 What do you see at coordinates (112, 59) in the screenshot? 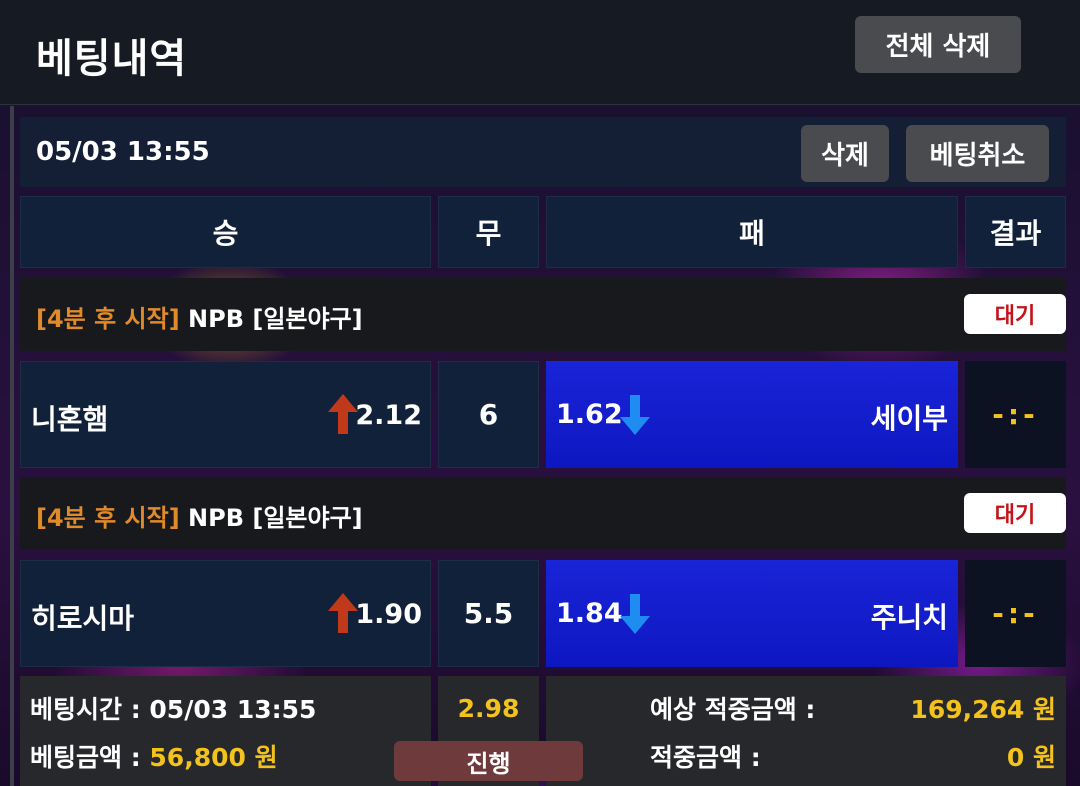
I see `page-title: 베팅내역` at bounding box center [112, 59].